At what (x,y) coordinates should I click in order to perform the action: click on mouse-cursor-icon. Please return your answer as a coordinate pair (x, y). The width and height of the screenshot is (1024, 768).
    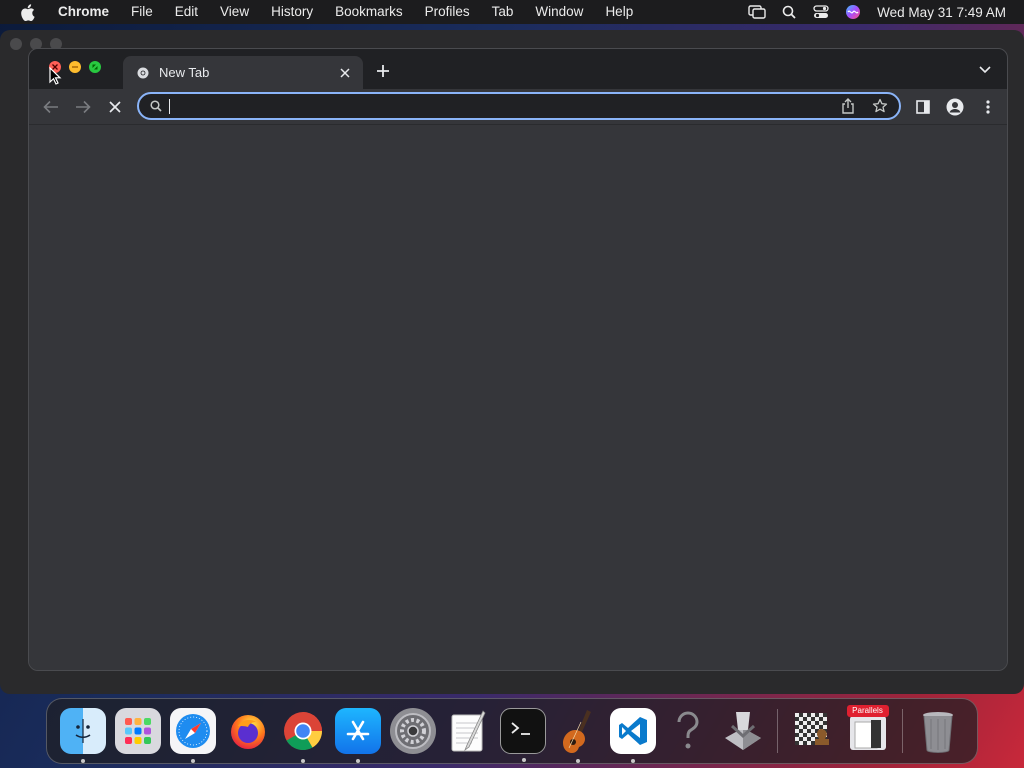
    Looking at the image, I should click on (55, 76).